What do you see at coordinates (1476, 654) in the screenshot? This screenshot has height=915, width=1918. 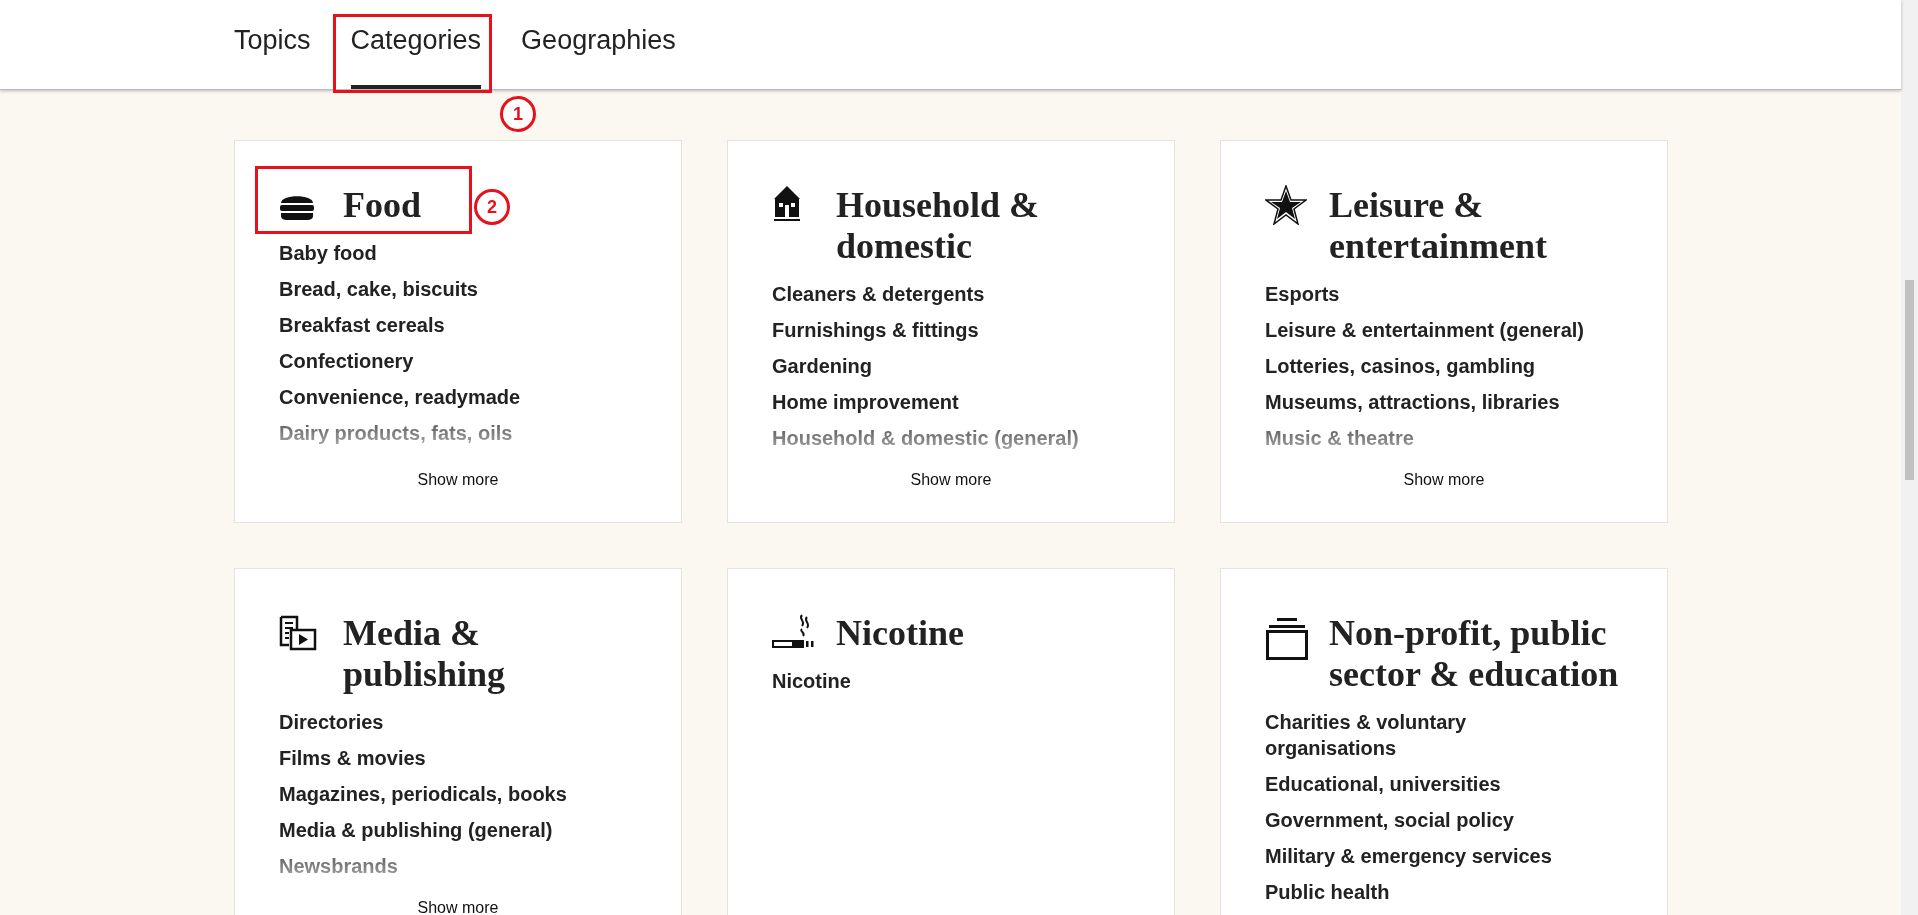 I see `category-title: Non-profit, public sector & education` at bounding box center [1476, 654].